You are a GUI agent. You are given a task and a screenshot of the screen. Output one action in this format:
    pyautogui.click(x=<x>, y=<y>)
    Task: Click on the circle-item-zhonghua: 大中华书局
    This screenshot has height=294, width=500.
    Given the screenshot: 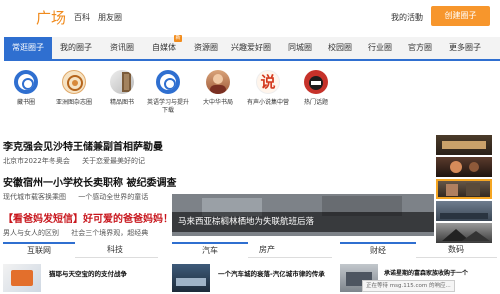 What is the action you would take?
    pyautogui.click(x=218, y=88)
    